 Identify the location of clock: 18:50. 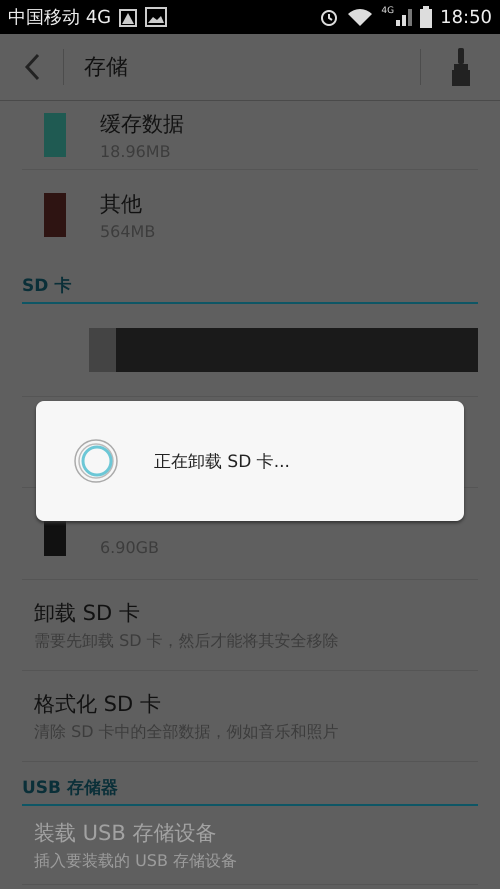
(466, 17).